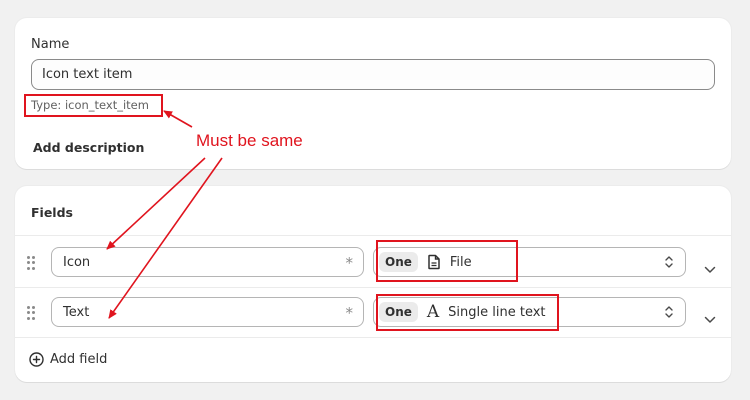 Image resolution: width=750 pixels, height=400 pixels. What do you see at coordinates (77, 262) in the screenshot?
I see `field-name-value: Icon` at bounding box center [77, 262].